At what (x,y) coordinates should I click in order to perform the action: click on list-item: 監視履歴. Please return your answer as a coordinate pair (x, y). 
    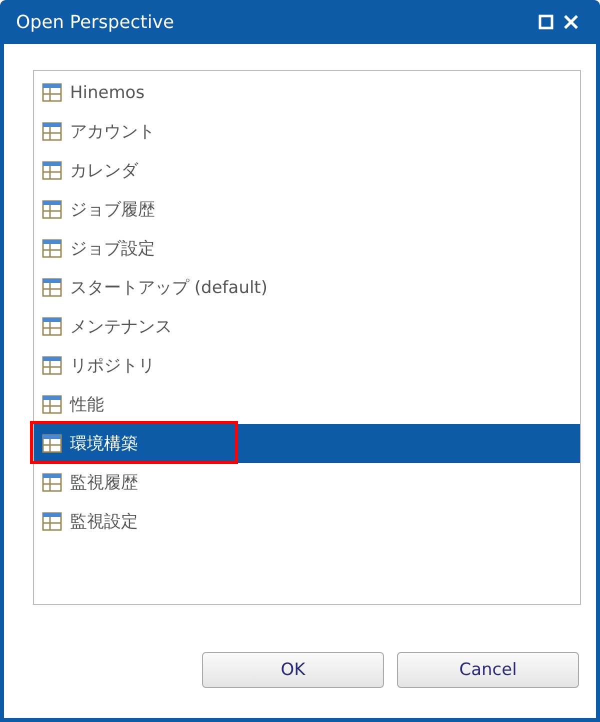
    Looking at the image, I should click on (307, 482).